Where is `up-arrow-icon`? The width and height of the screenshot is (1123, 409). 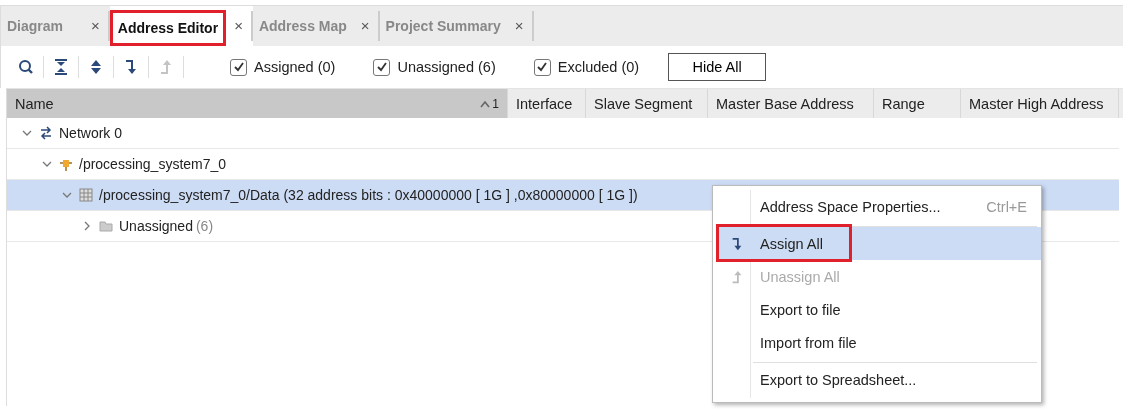 up-arrow-icon is located at coordinates (737, 276).